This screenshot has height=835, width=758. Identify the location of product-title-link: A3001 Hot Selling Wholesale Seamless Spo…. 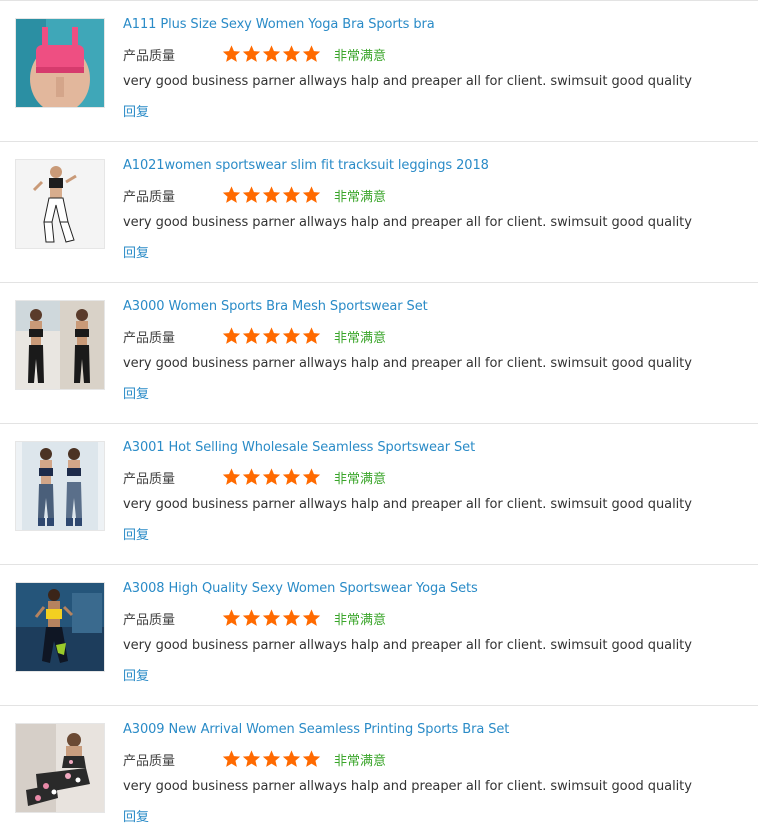
(299, 447).